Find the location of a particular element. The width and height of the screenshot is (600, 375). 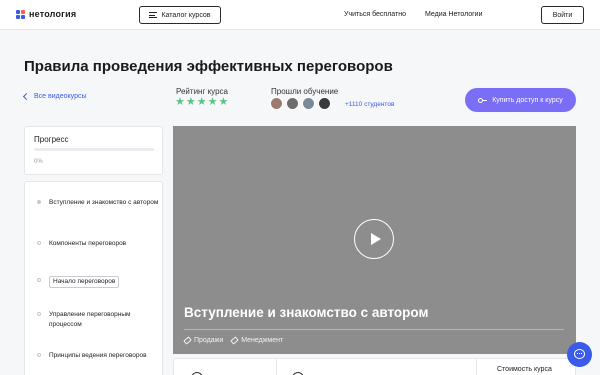

buy-course-button: Купить доступ к курсу is located at coordinates (520, 100).